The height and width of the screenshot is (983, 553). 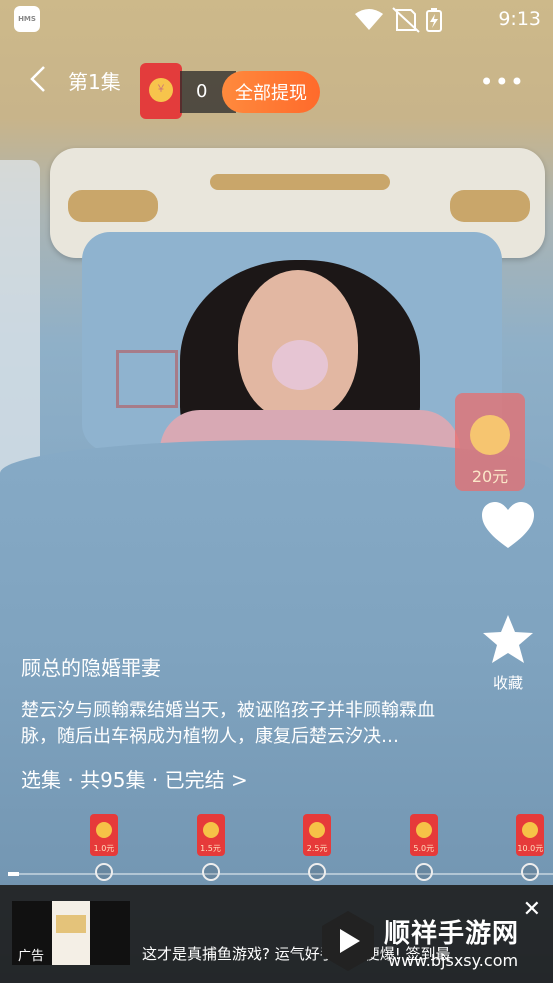 What do you see at coordinates (13, 874) in the screenshot?
I see `timeline-progress` at bounding box center [13, 874].